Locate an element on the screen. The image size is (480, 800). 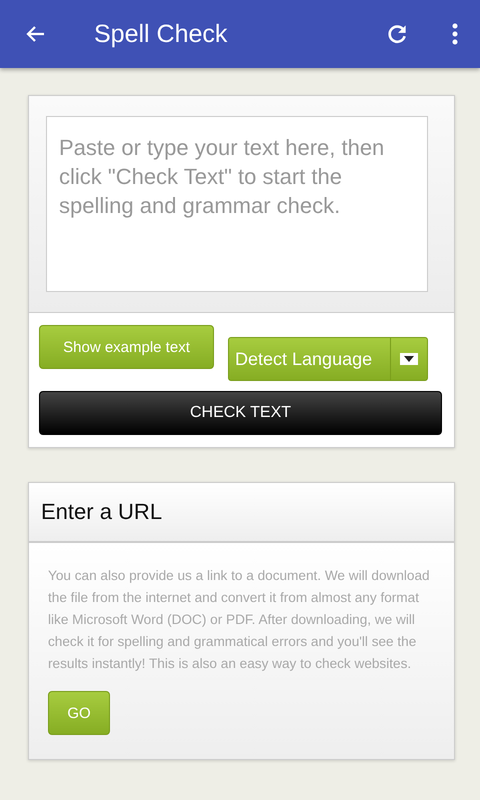
section-title: Enter a URL is located at coordinates (241, 513).